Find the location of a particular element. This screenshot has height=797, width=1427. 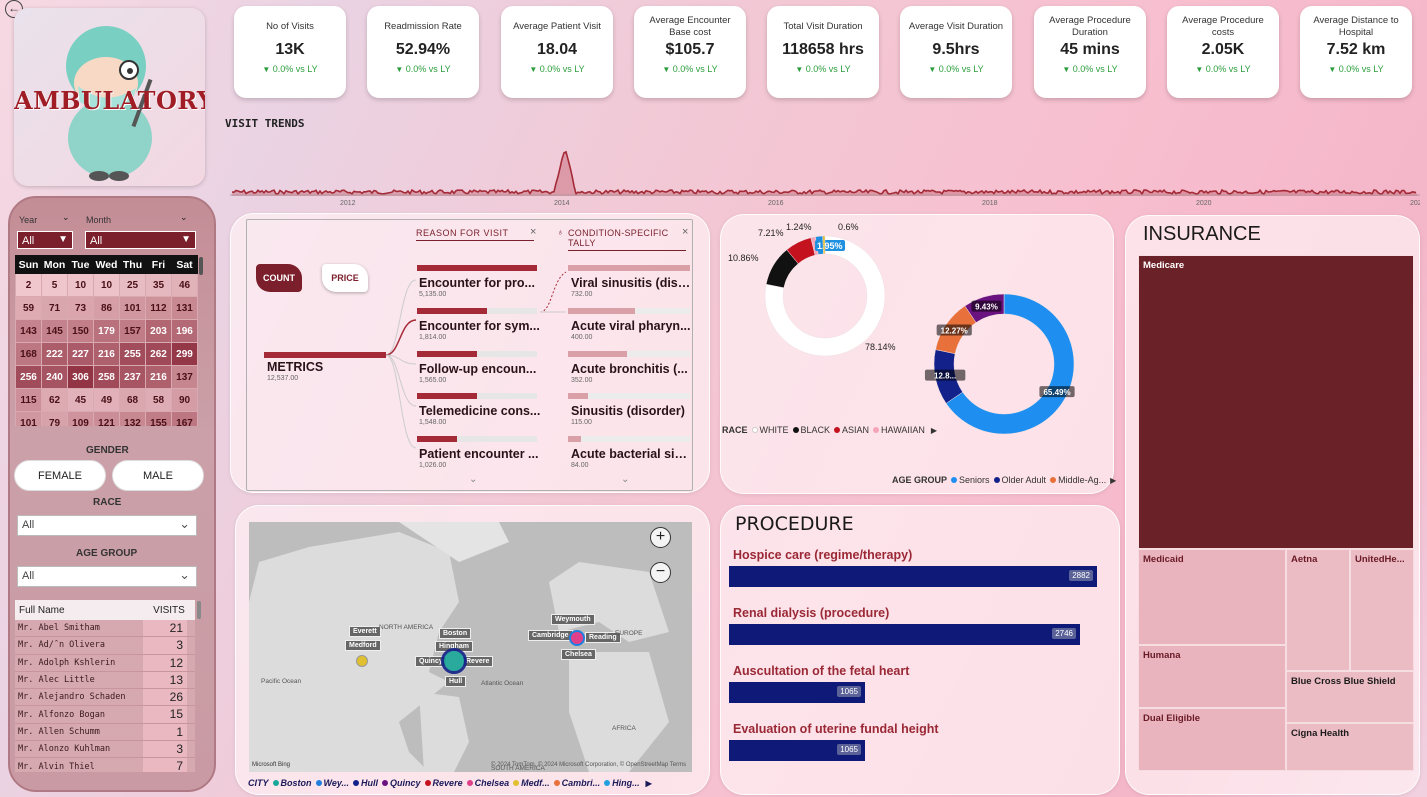

col-visits: VISITS is located at coordinates (169, 610).